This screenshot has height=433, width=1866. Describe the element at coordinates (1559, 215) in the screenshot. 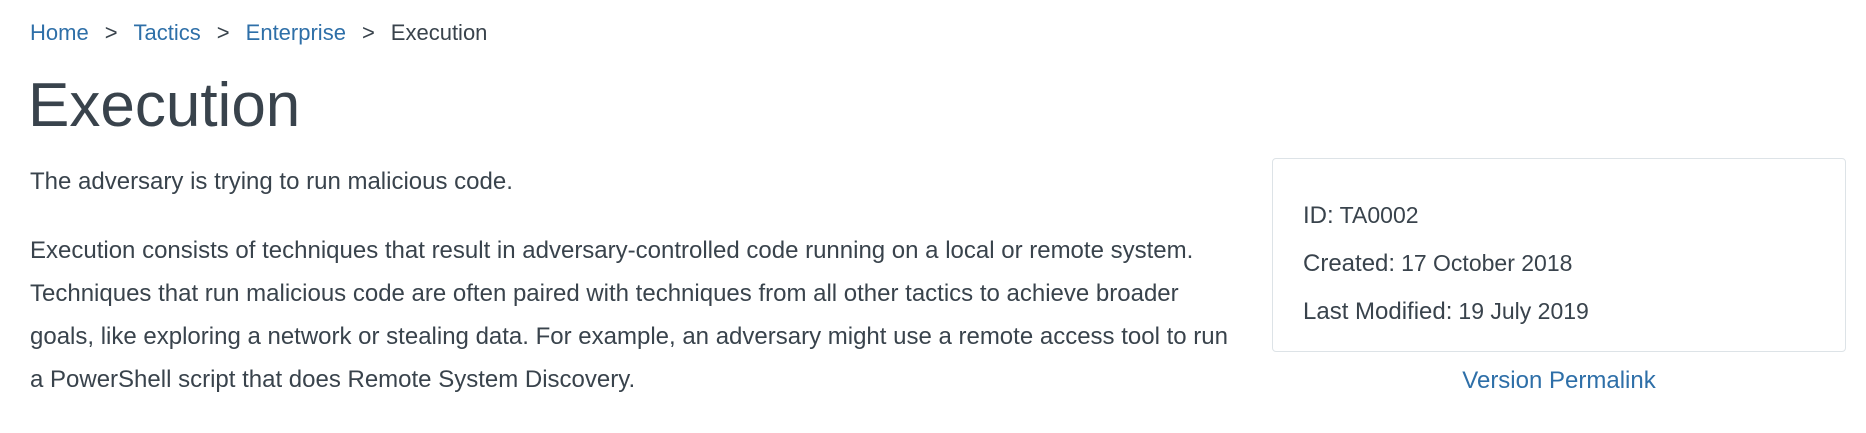

I see `id-row: ID: TA0002` at that location.